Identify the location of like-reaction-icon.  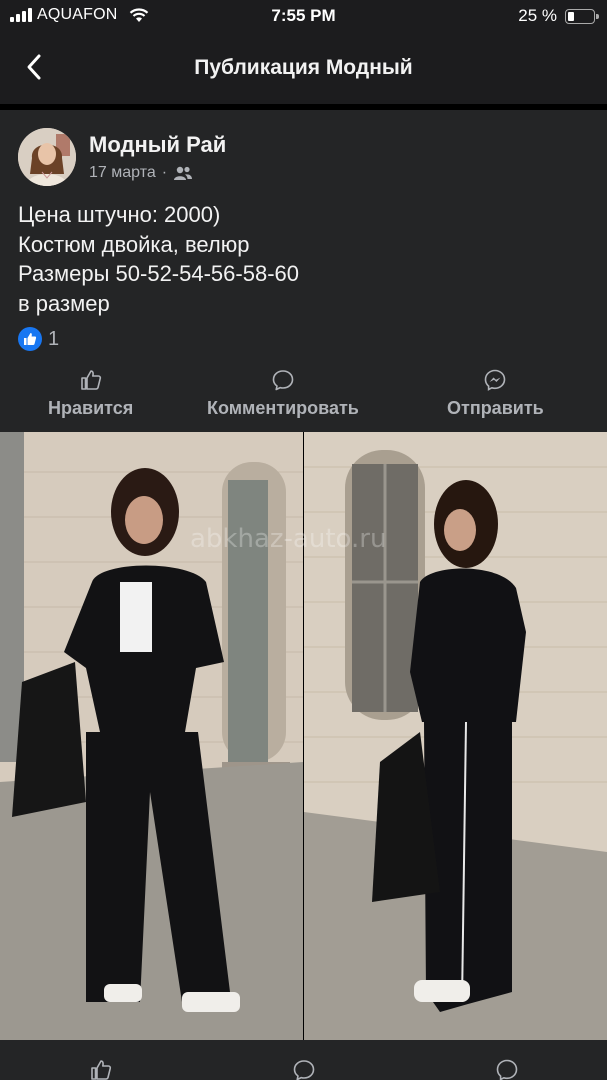
(30, 339).